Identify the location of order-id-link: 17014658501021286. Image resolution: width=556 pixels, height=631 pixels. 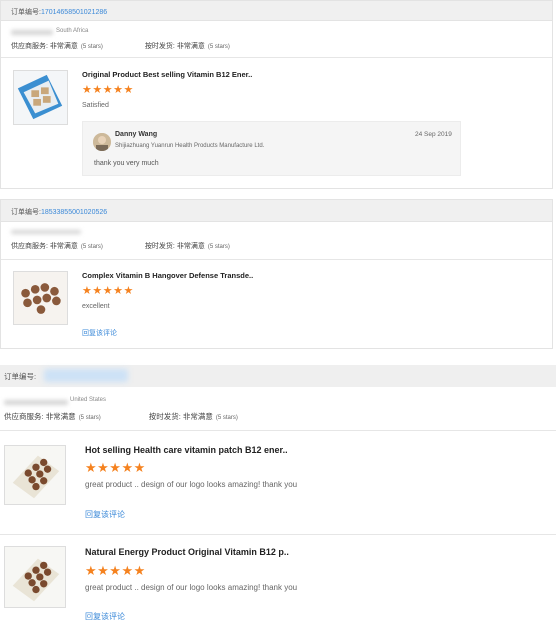
(74, 12).